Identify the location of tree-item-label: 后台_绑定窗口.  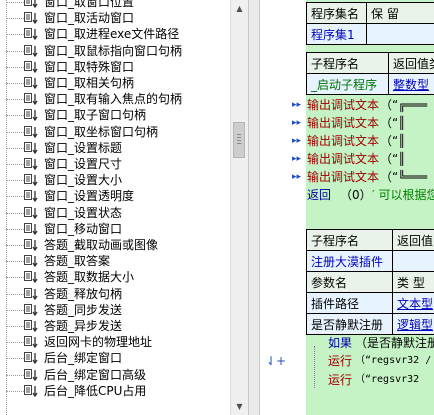
(83, 358).